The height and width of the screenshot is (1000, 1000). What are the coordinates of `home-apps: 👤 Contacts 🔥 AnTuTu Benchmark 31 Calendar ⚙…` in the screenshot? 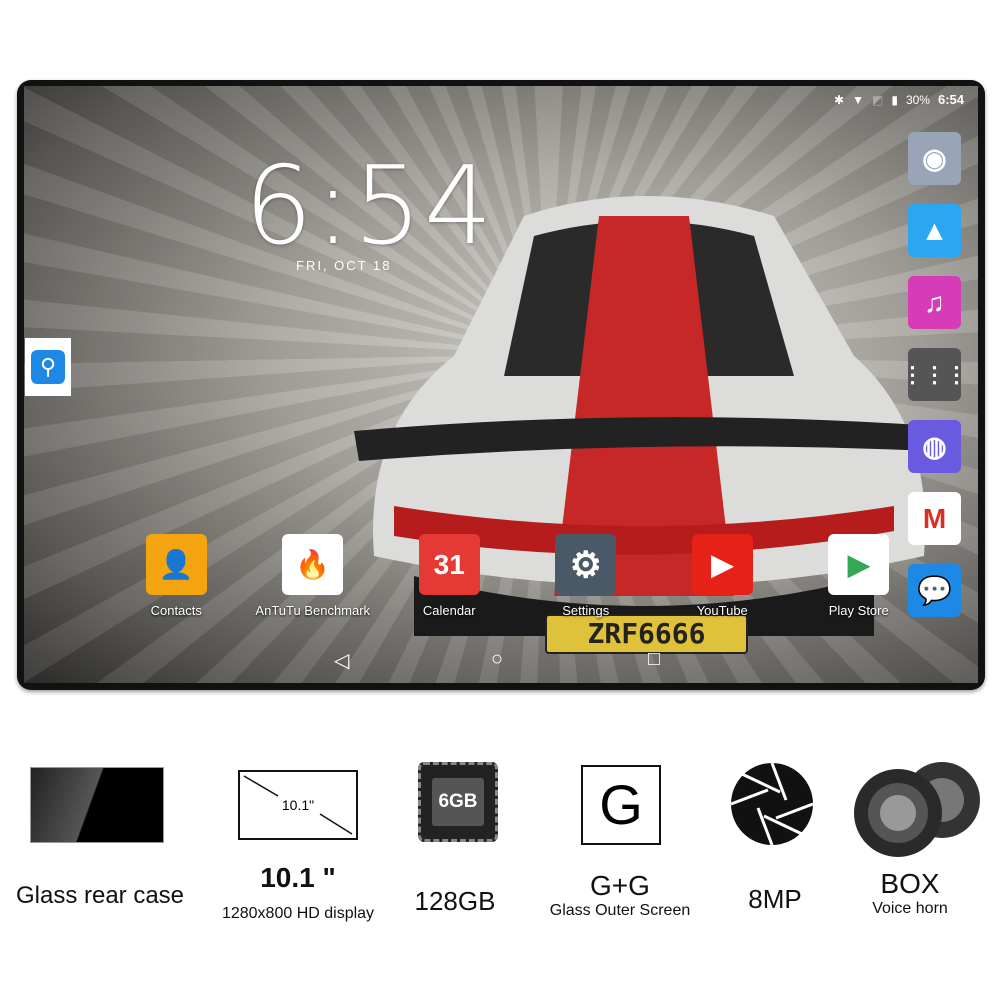 It's located at (517, 576).